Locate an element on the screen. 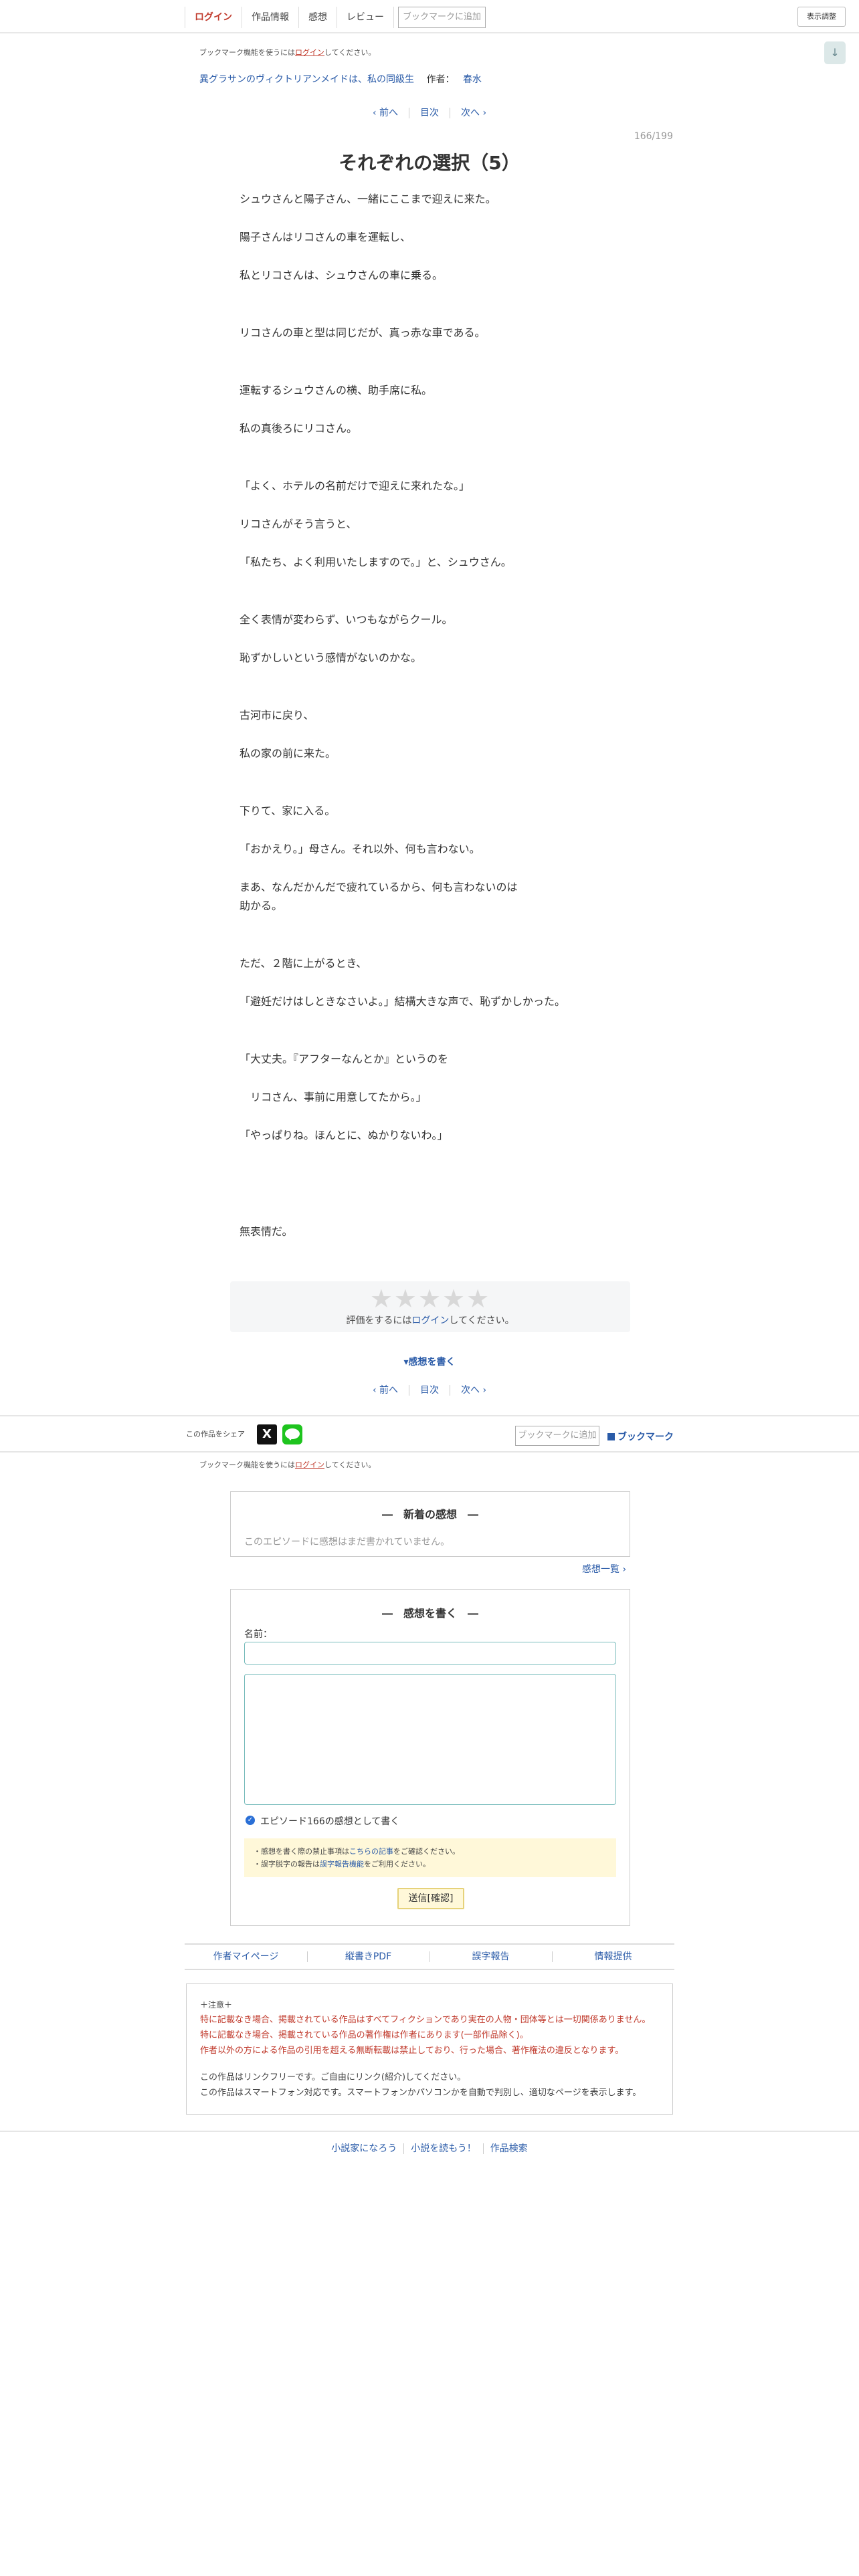 Image resolution: width=859 pixels, height=2576 pixels. body-line: リコさん、事前に用意してたから。」 is located at coordinates (333, 1097).